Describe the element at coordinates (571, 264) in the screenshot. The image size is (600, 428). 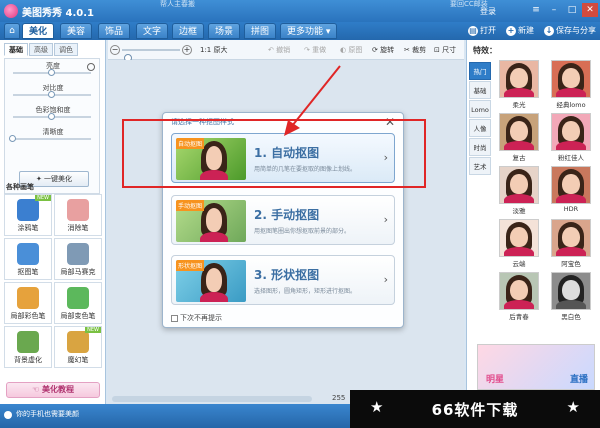
I see `effect-label: 阿宝色` at that location.